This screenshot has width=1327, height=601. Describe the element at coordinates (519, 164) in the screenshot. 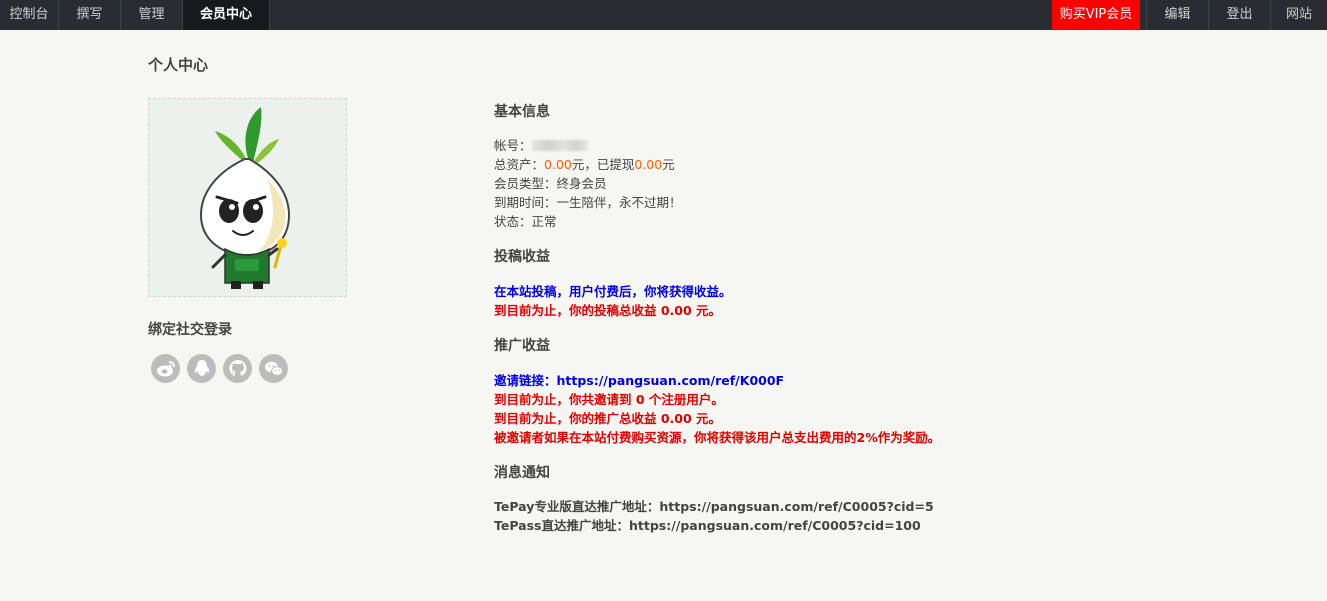

I see `assets-label: 总资产：` at that location.